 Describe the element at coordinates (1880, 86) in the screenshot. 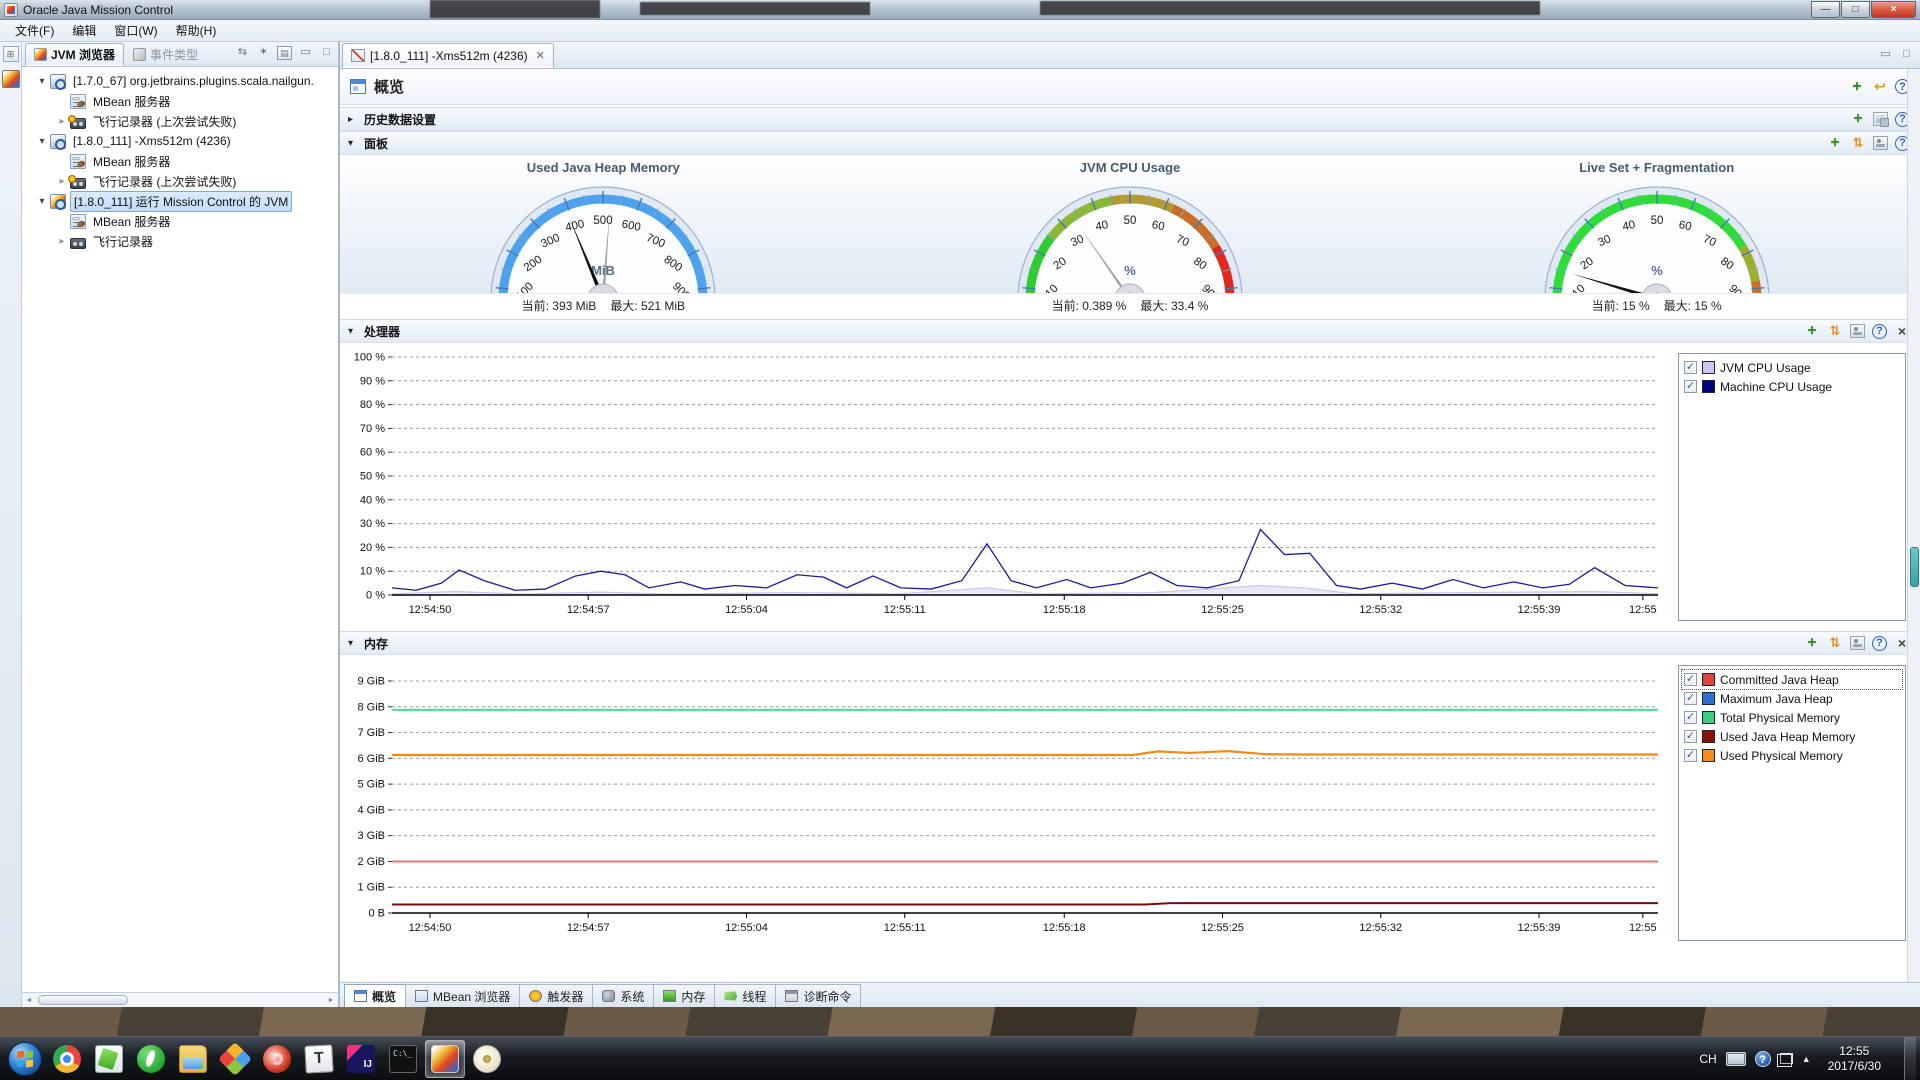

I see `reset-to-default-icon: ↩` at that location.